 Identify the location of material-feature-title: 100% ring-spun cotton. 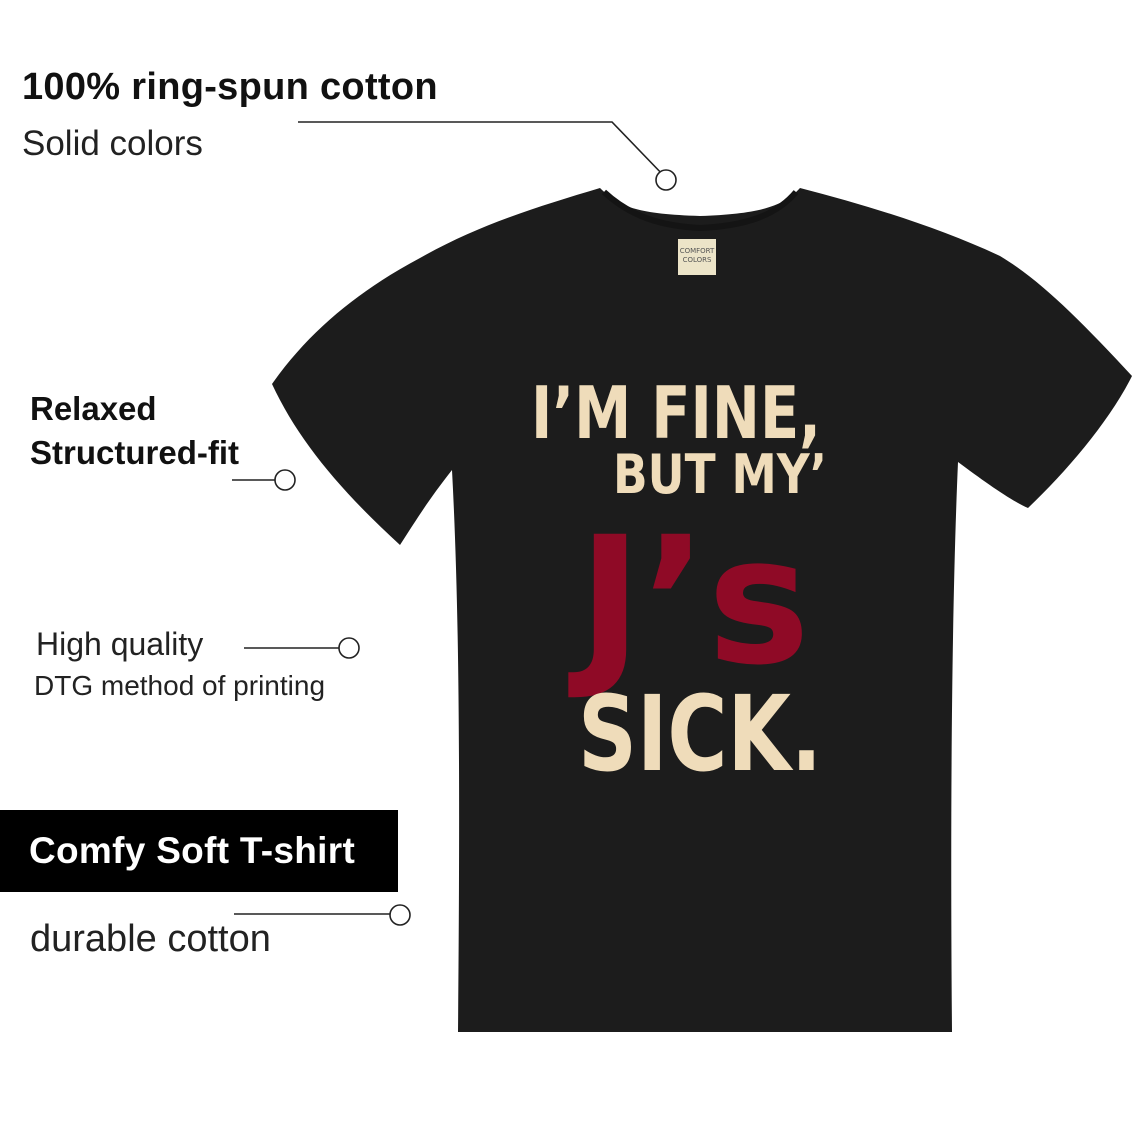
(230, 87).